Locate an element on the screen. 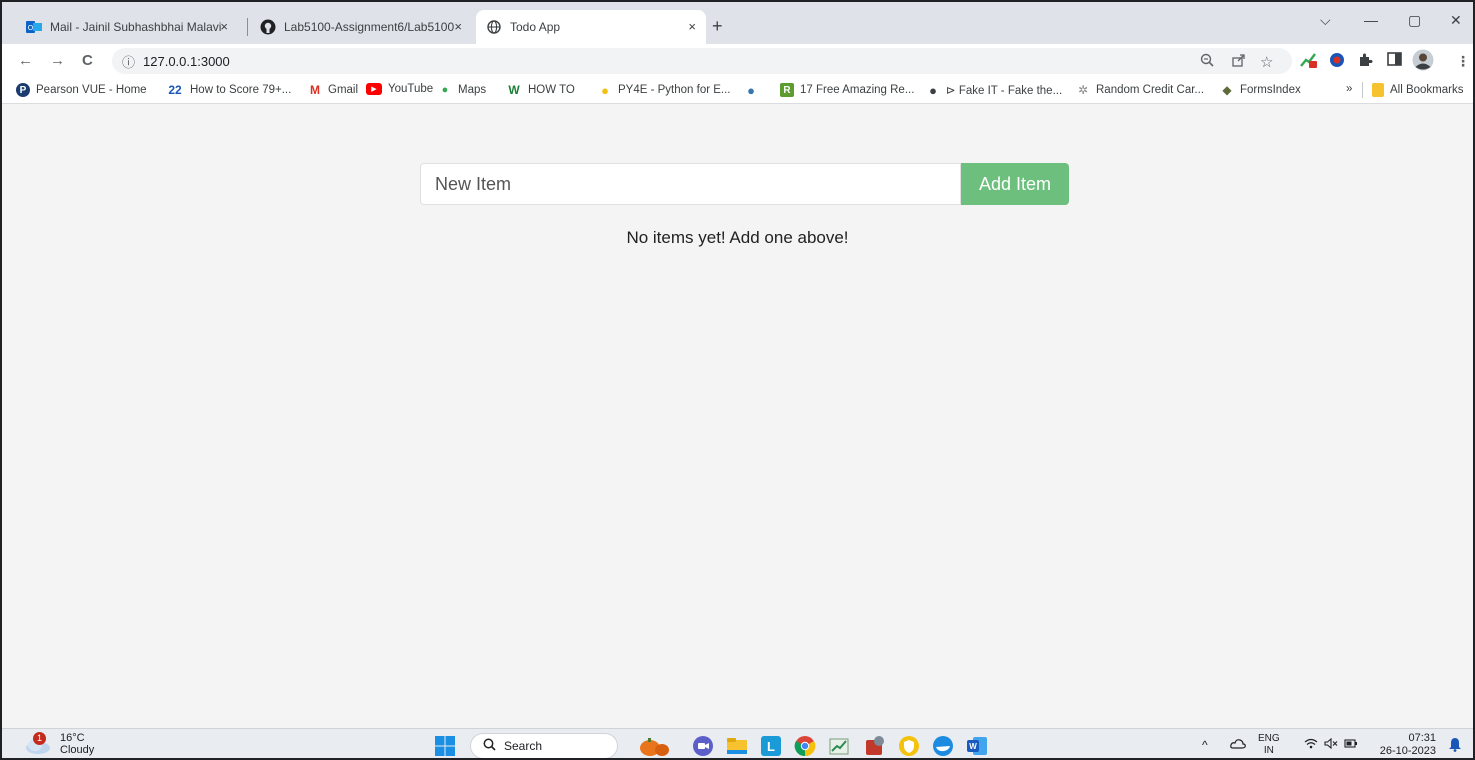 The height and width of the screenshot is (760, 1475). svg-text: O is located at coordinates (31, 28).